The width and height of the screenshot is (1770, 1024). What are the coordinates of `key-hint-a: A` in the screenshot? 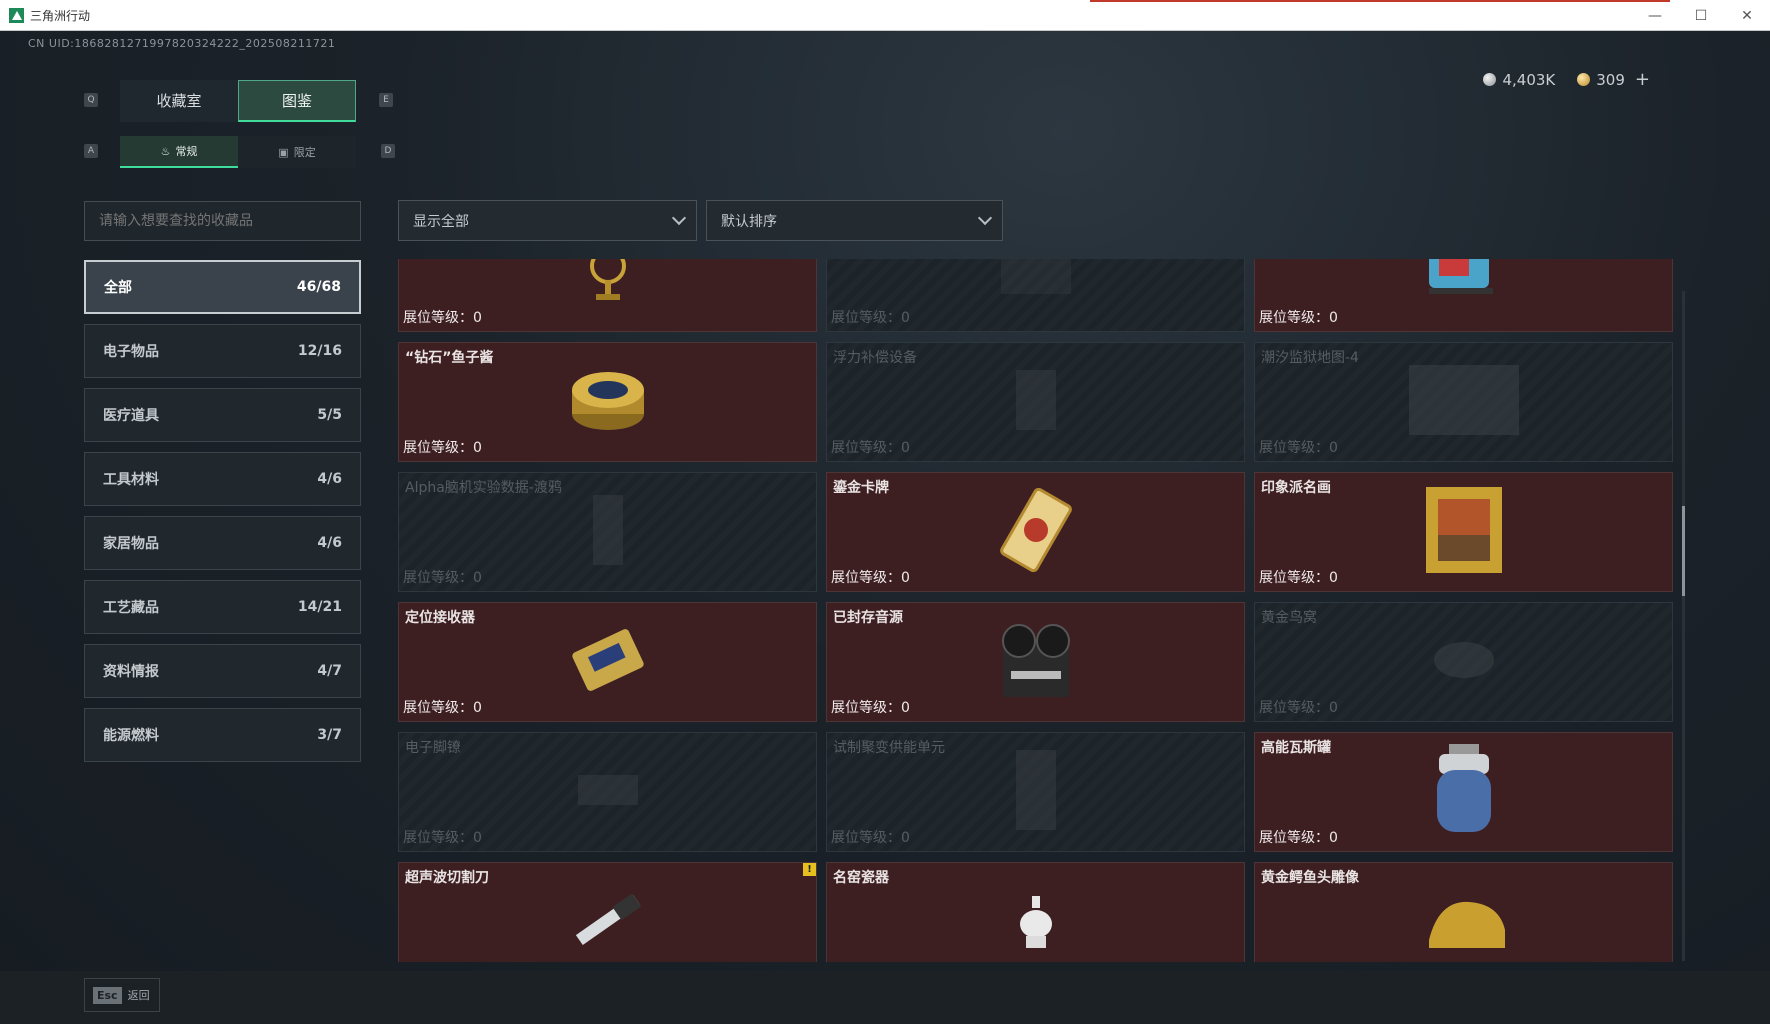 It's located at (91, 151).